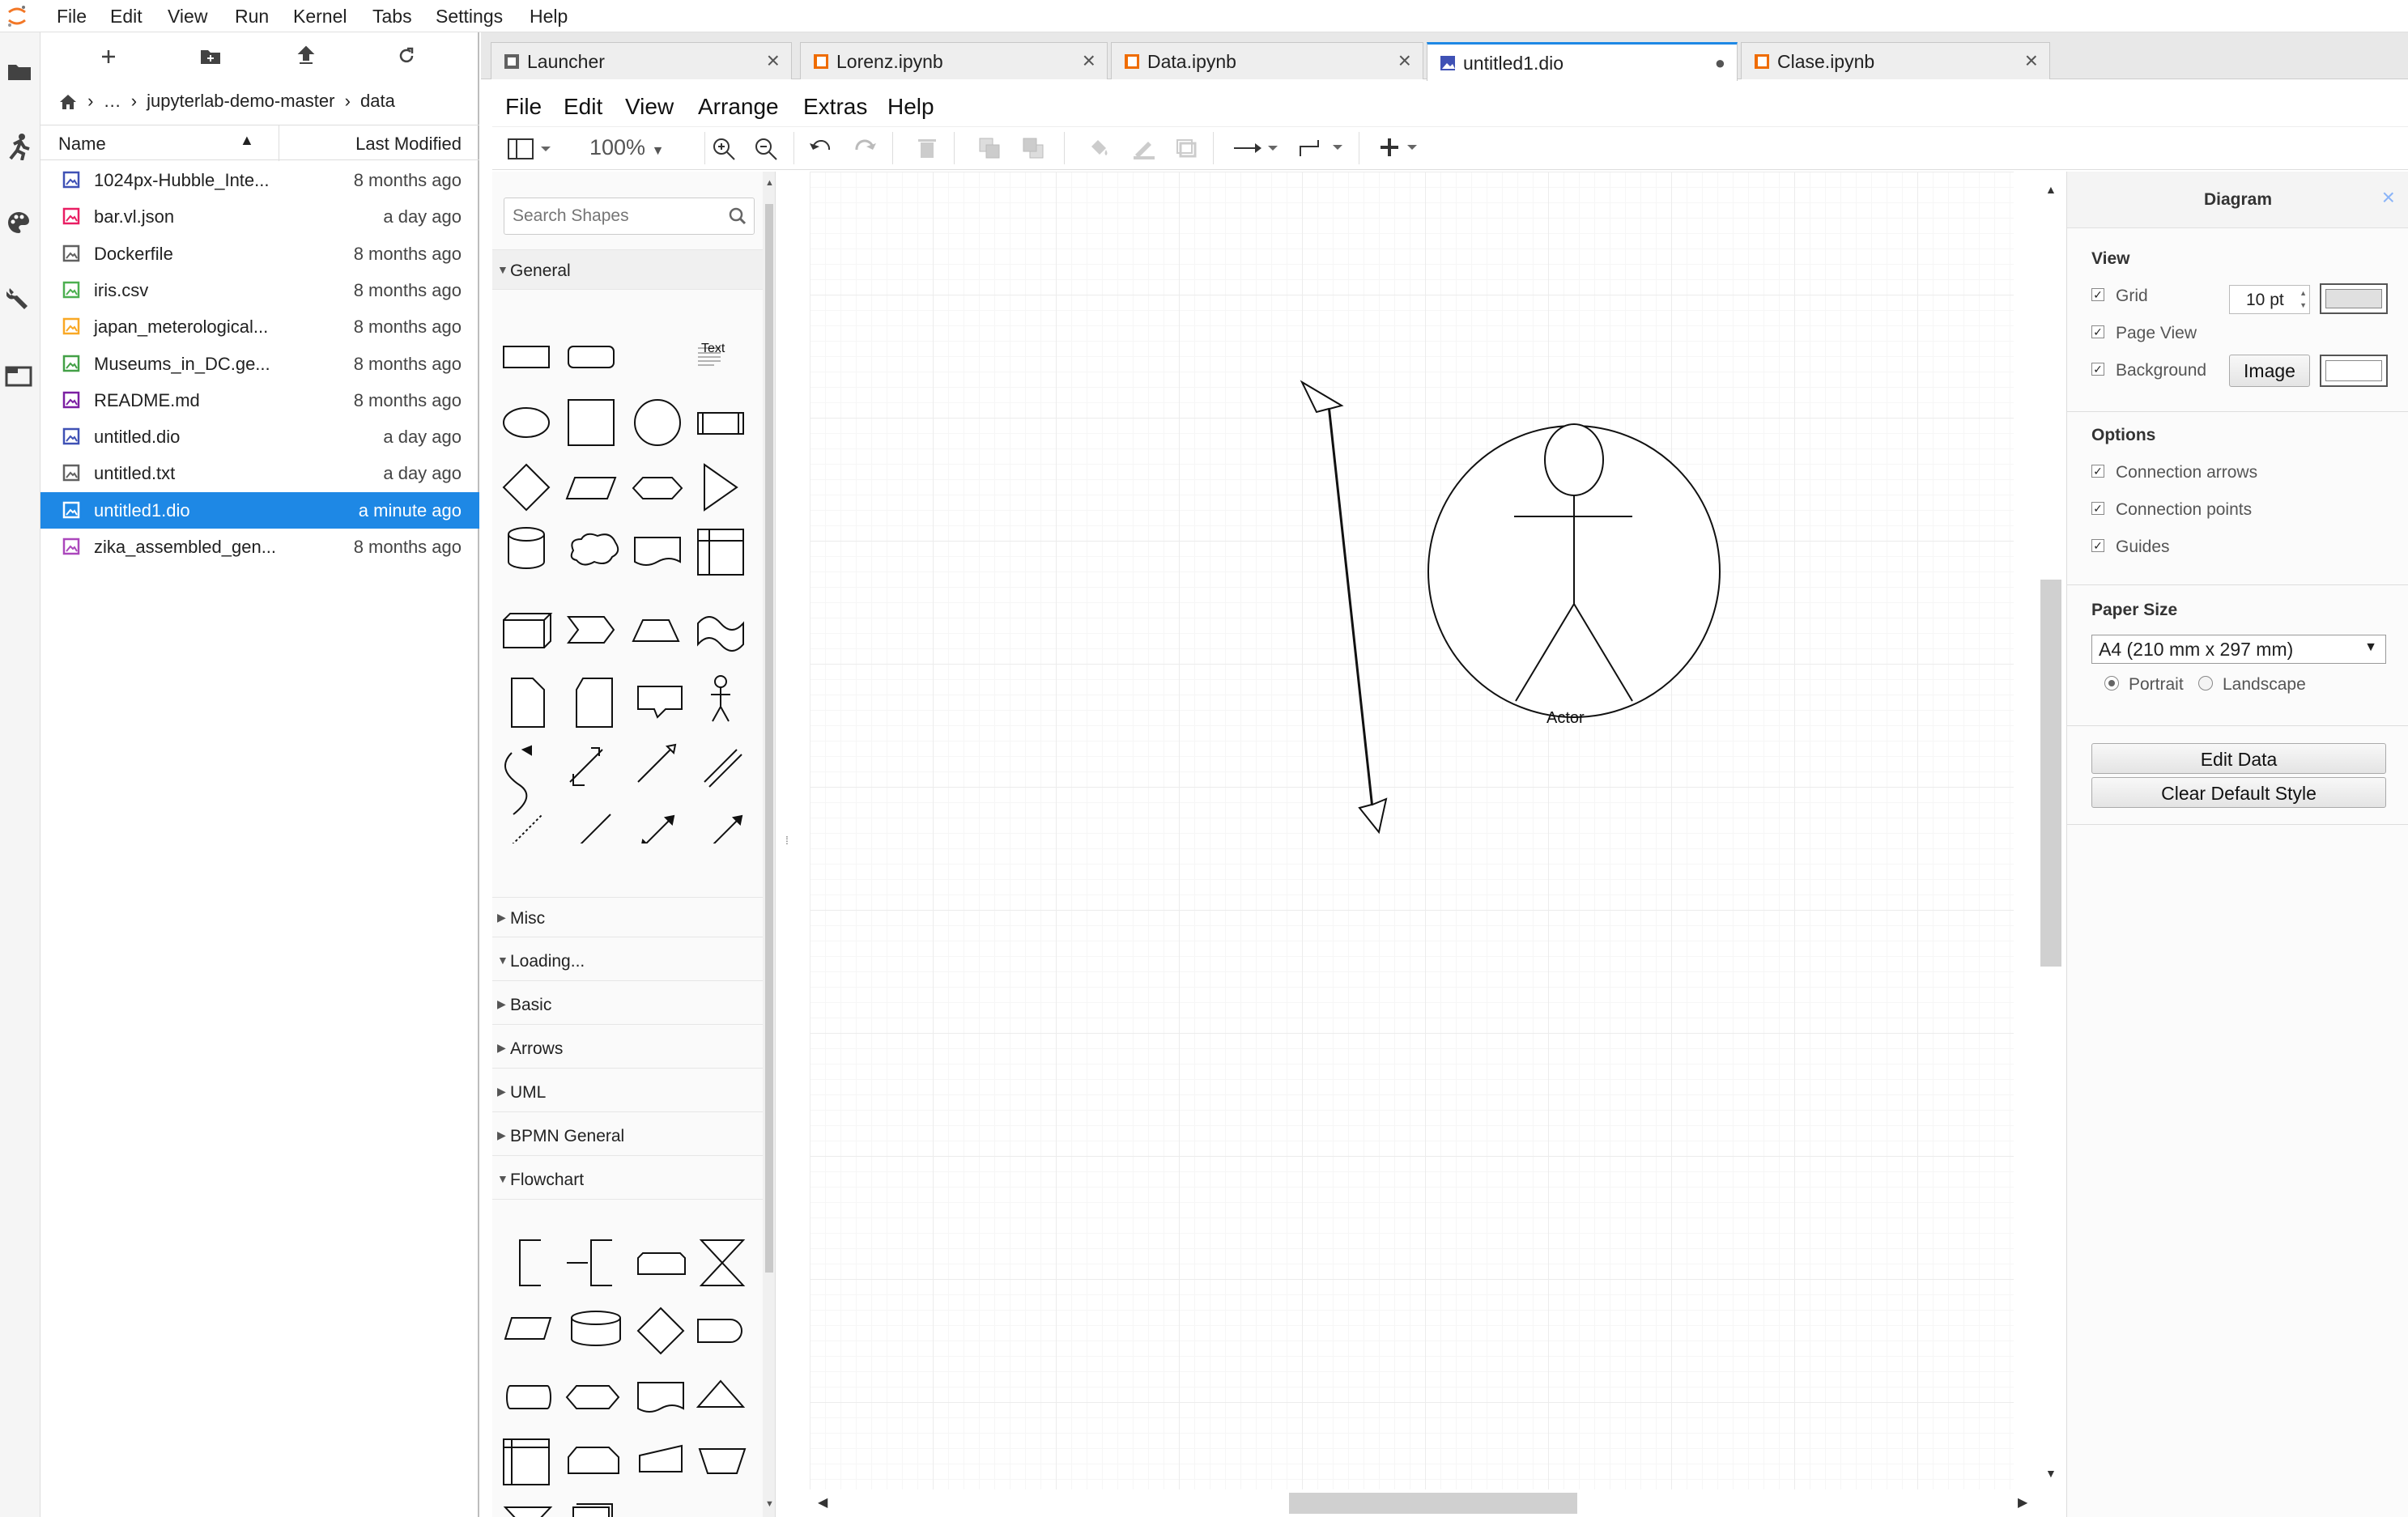 The width and height of the screenshot is (2408, 1517). Describe the element at coordinates (2119, 296) in the screenshot. I see `grid-checkbox: ✓ Grid` at that location.